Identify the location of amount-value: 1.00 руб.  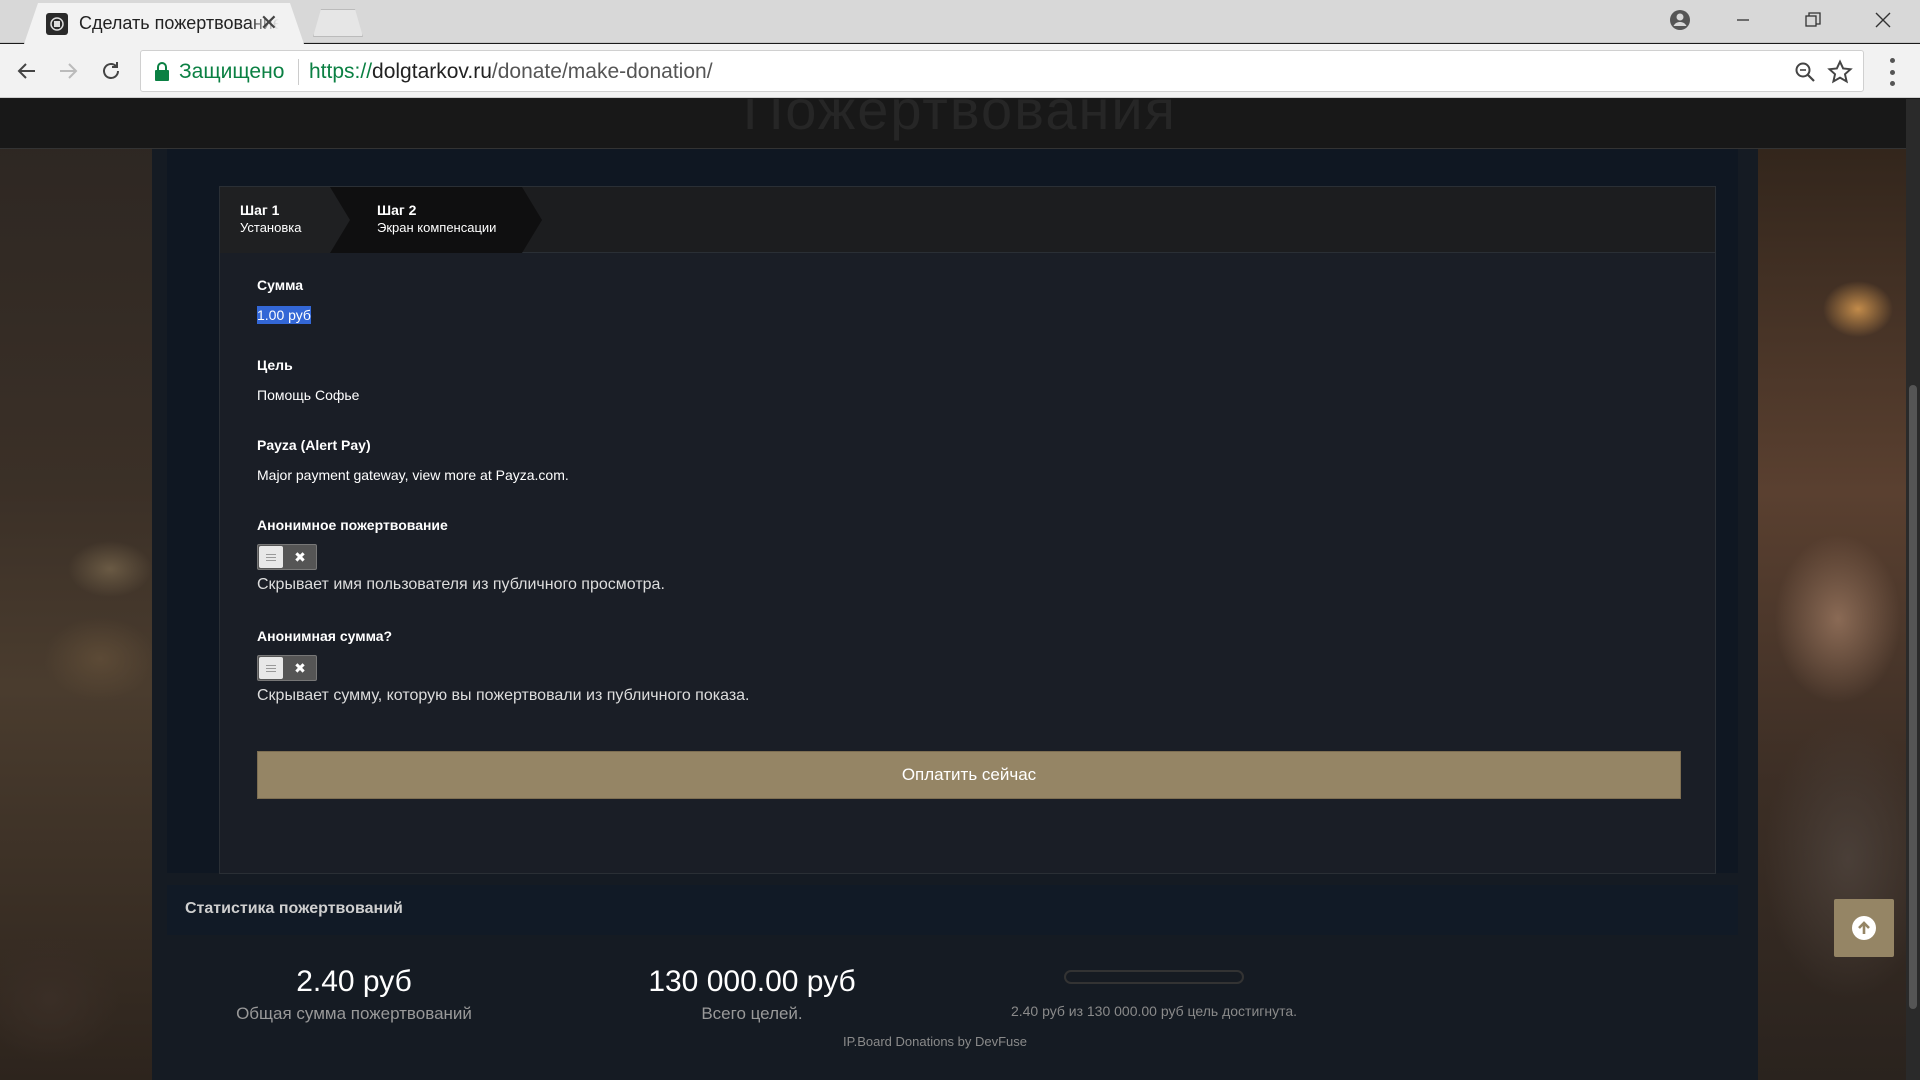
(284, 315).